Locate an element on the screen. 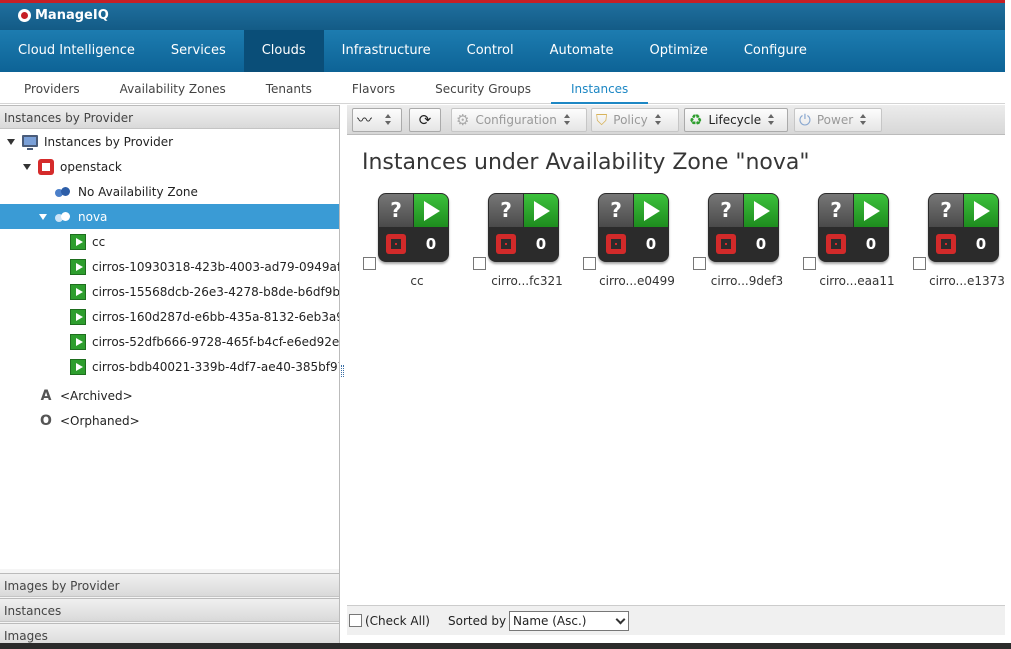 The width and height of the screenshot is (1011, 649). tree-node-no-availability-zone: No Availability Zone is located at coordinates (169, 191).